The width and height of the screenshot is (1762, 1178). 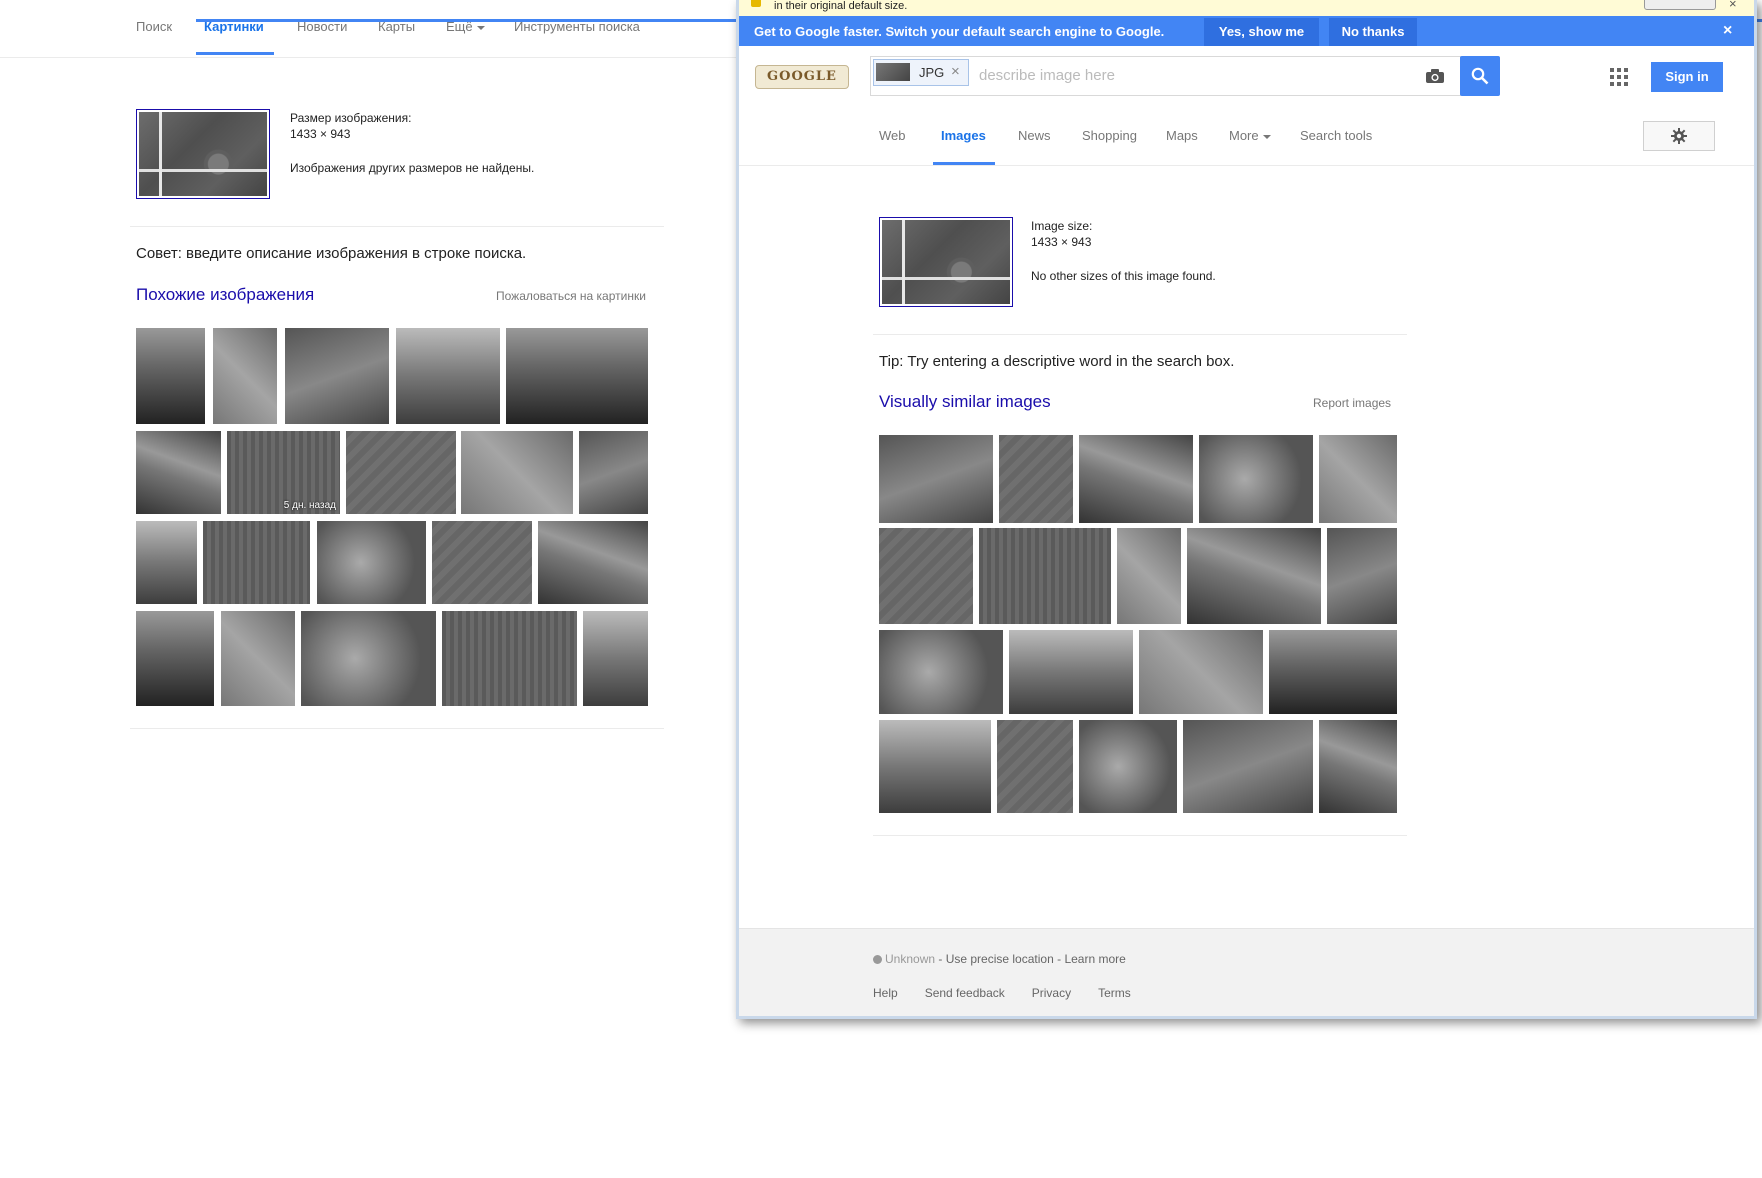 What do you see at coordinates (841, 6) in the screenshot?
I see `warning-text: in their original default size.` at bounding box center [841, 6].